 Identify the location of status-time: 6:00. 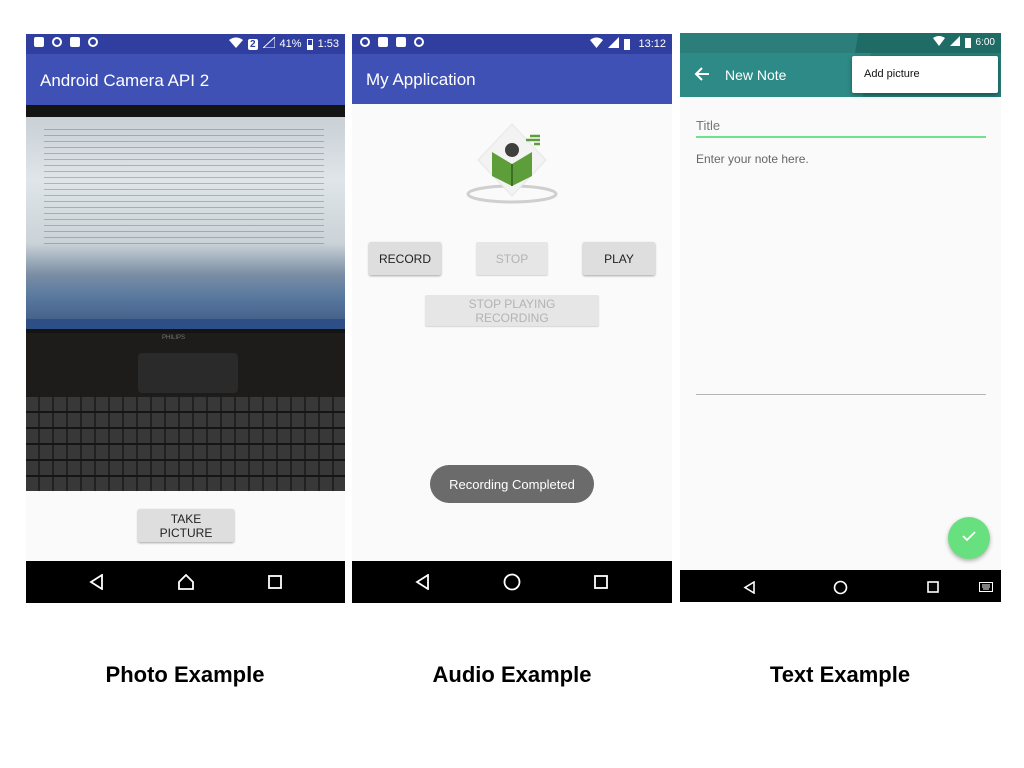
(985, 42).